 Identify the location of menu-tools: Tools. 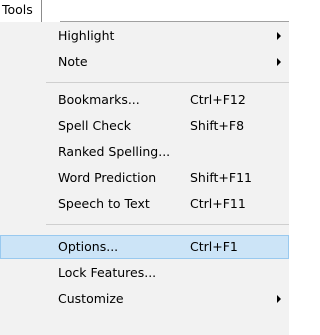
(21, 11).